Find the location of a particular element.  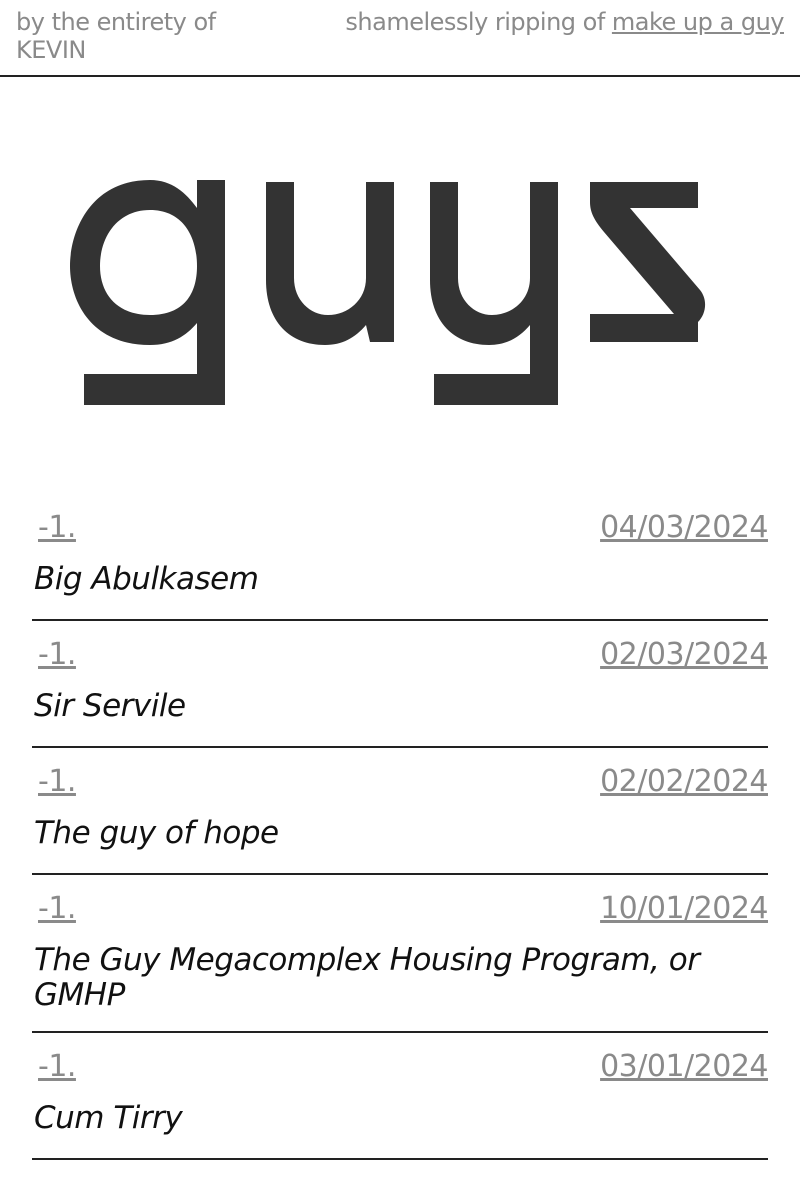

attribution-prefix: shamelessly ripping of is located at coordinates (478, 22).